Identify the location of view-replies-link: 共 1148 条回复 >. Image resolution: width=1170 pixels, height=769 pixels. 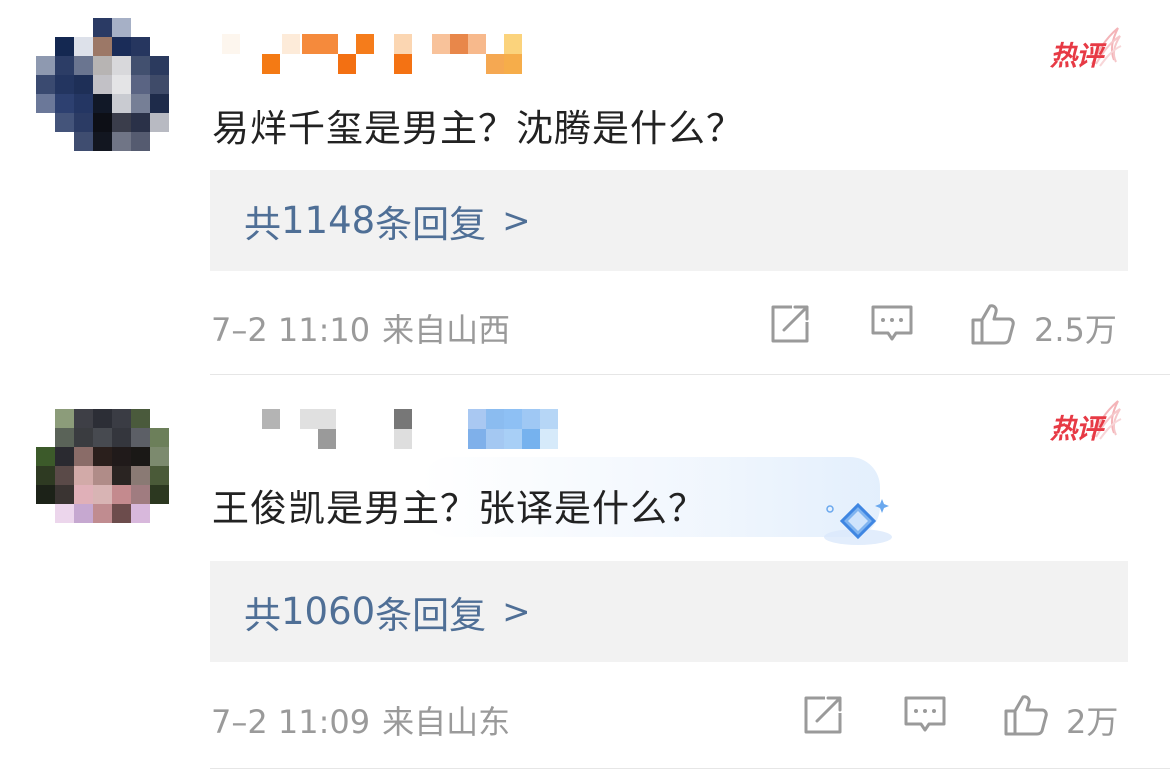
(387, 221).